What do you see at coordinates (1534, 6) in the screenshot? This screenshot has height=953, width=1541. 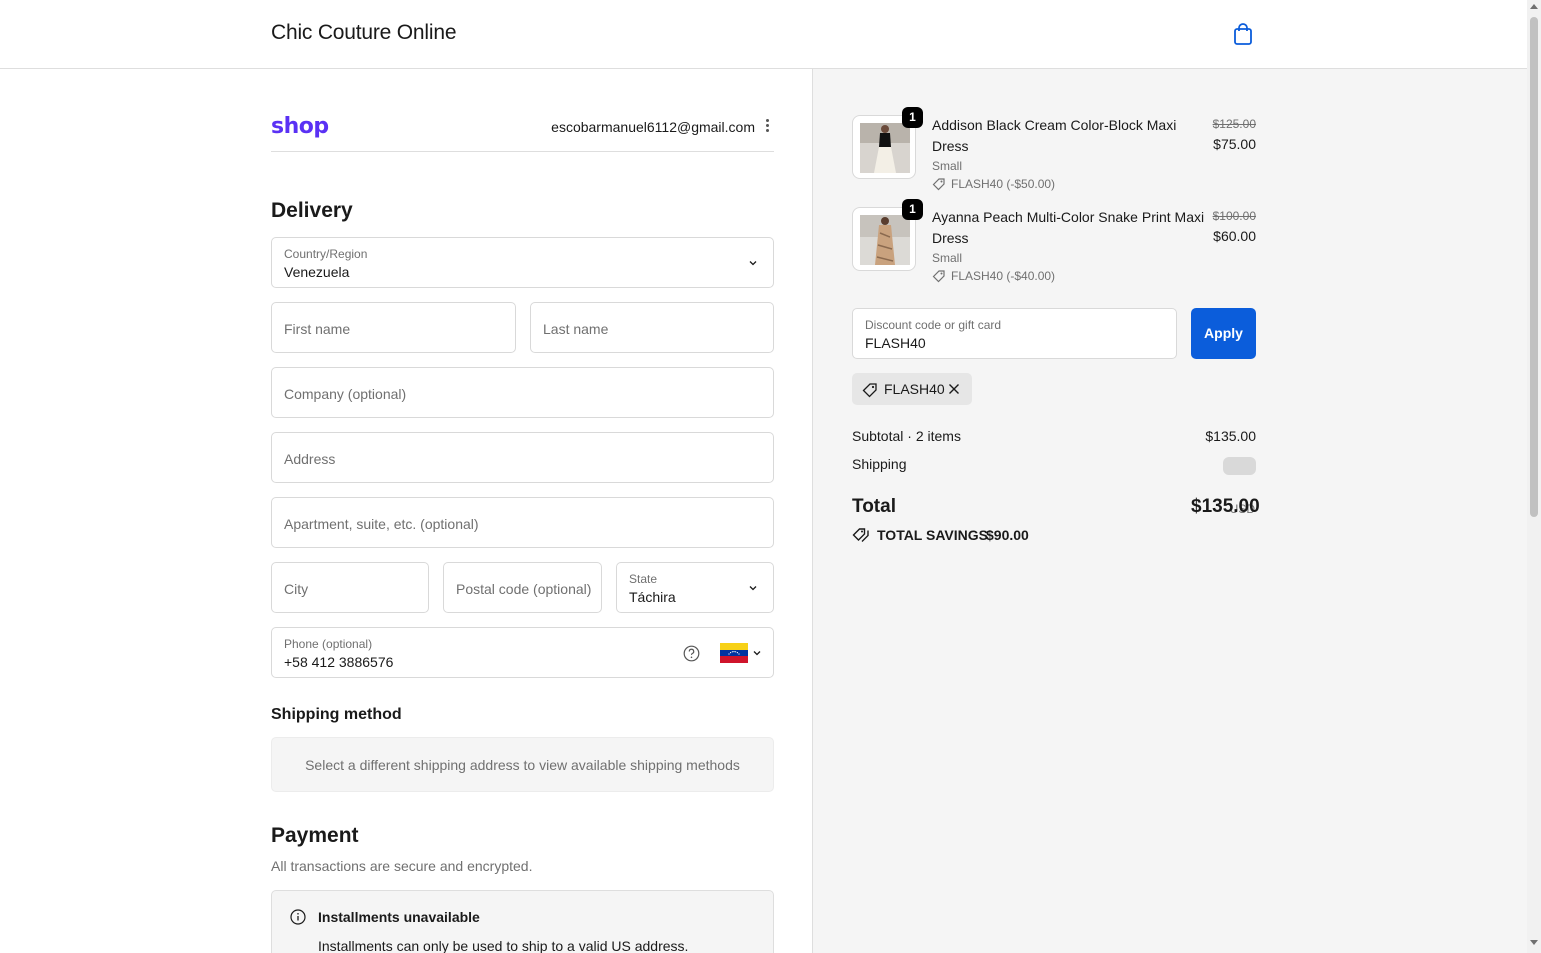 I see `scroll-up-arrow-icon` at bounding box center [1534, 6].